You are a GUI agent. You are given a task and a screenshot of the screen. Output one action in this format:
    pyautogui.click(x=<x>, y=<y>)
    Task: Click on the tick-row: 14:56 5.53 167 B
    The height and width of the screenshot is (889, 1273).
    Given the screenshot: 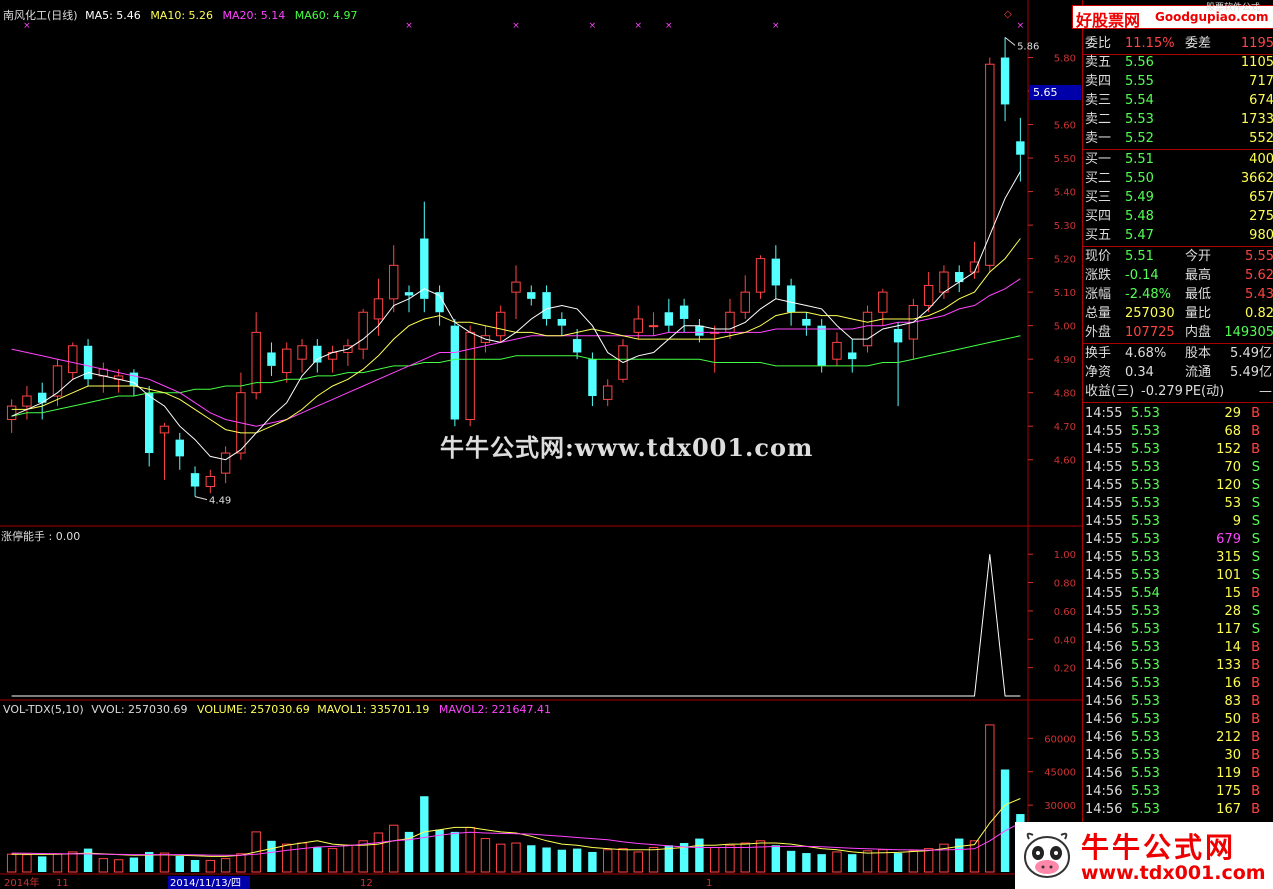 What is the action you would take?
    pyautogui.click(x=1178, y=810)
    